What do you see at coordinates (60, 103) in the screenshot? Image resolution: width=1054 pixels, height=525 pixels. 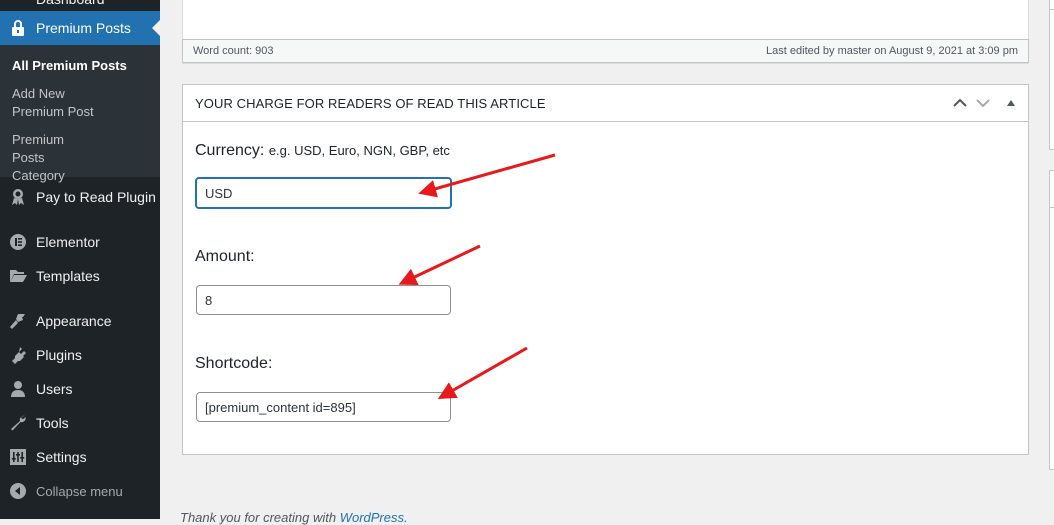 I see `submenu-add-new-premium-post: Add New Premium Post` at bounding box center [60, 103].